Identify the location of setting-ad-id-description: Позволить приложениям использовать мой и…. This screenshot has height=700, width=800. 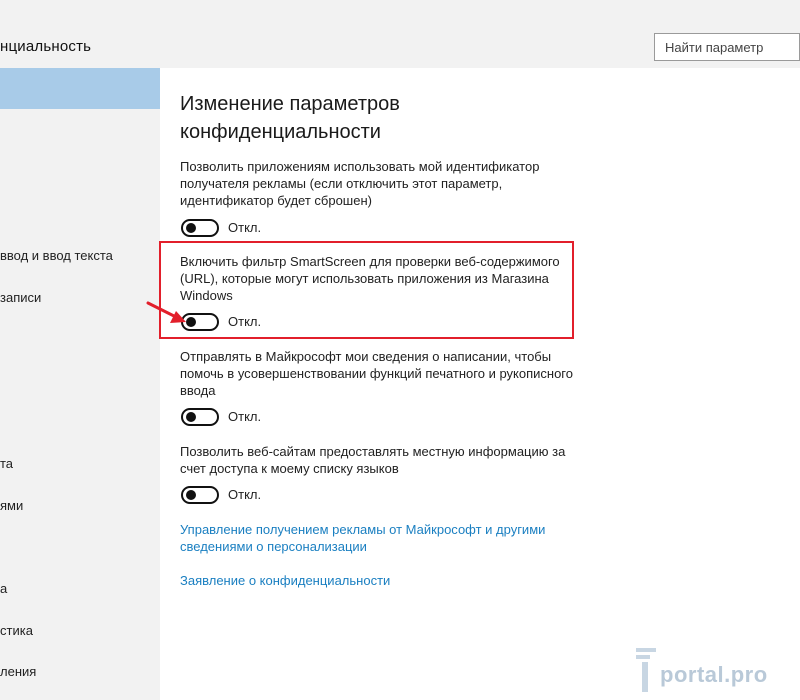
(360, 183).